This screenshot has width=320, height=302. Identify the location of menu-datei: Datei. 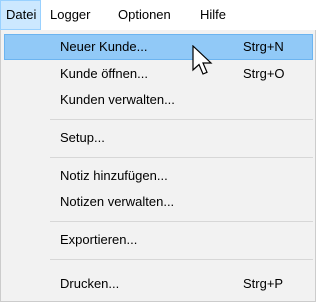
(20, 15).